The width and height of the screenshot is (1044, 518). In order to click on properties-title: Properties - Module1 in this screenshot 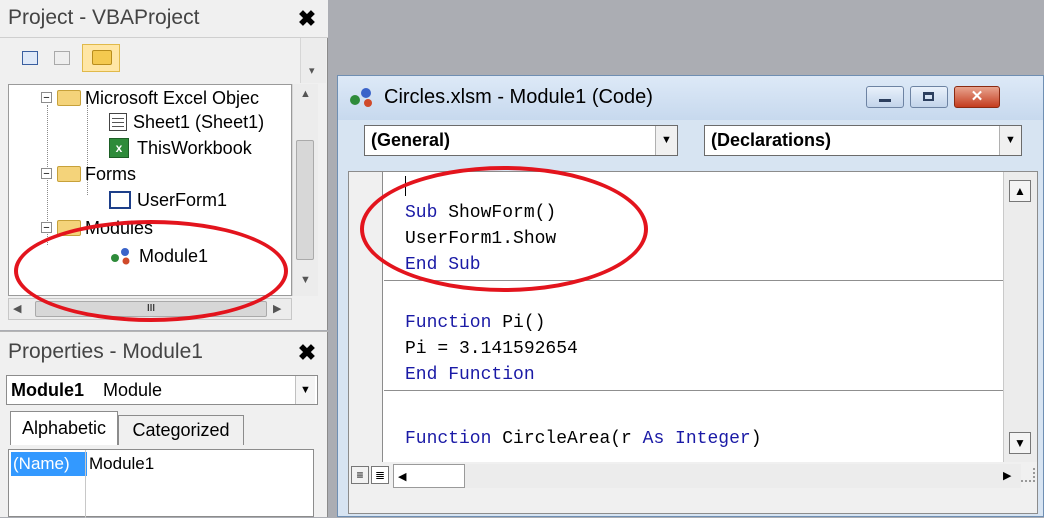, I will do `click(105, 351)`.